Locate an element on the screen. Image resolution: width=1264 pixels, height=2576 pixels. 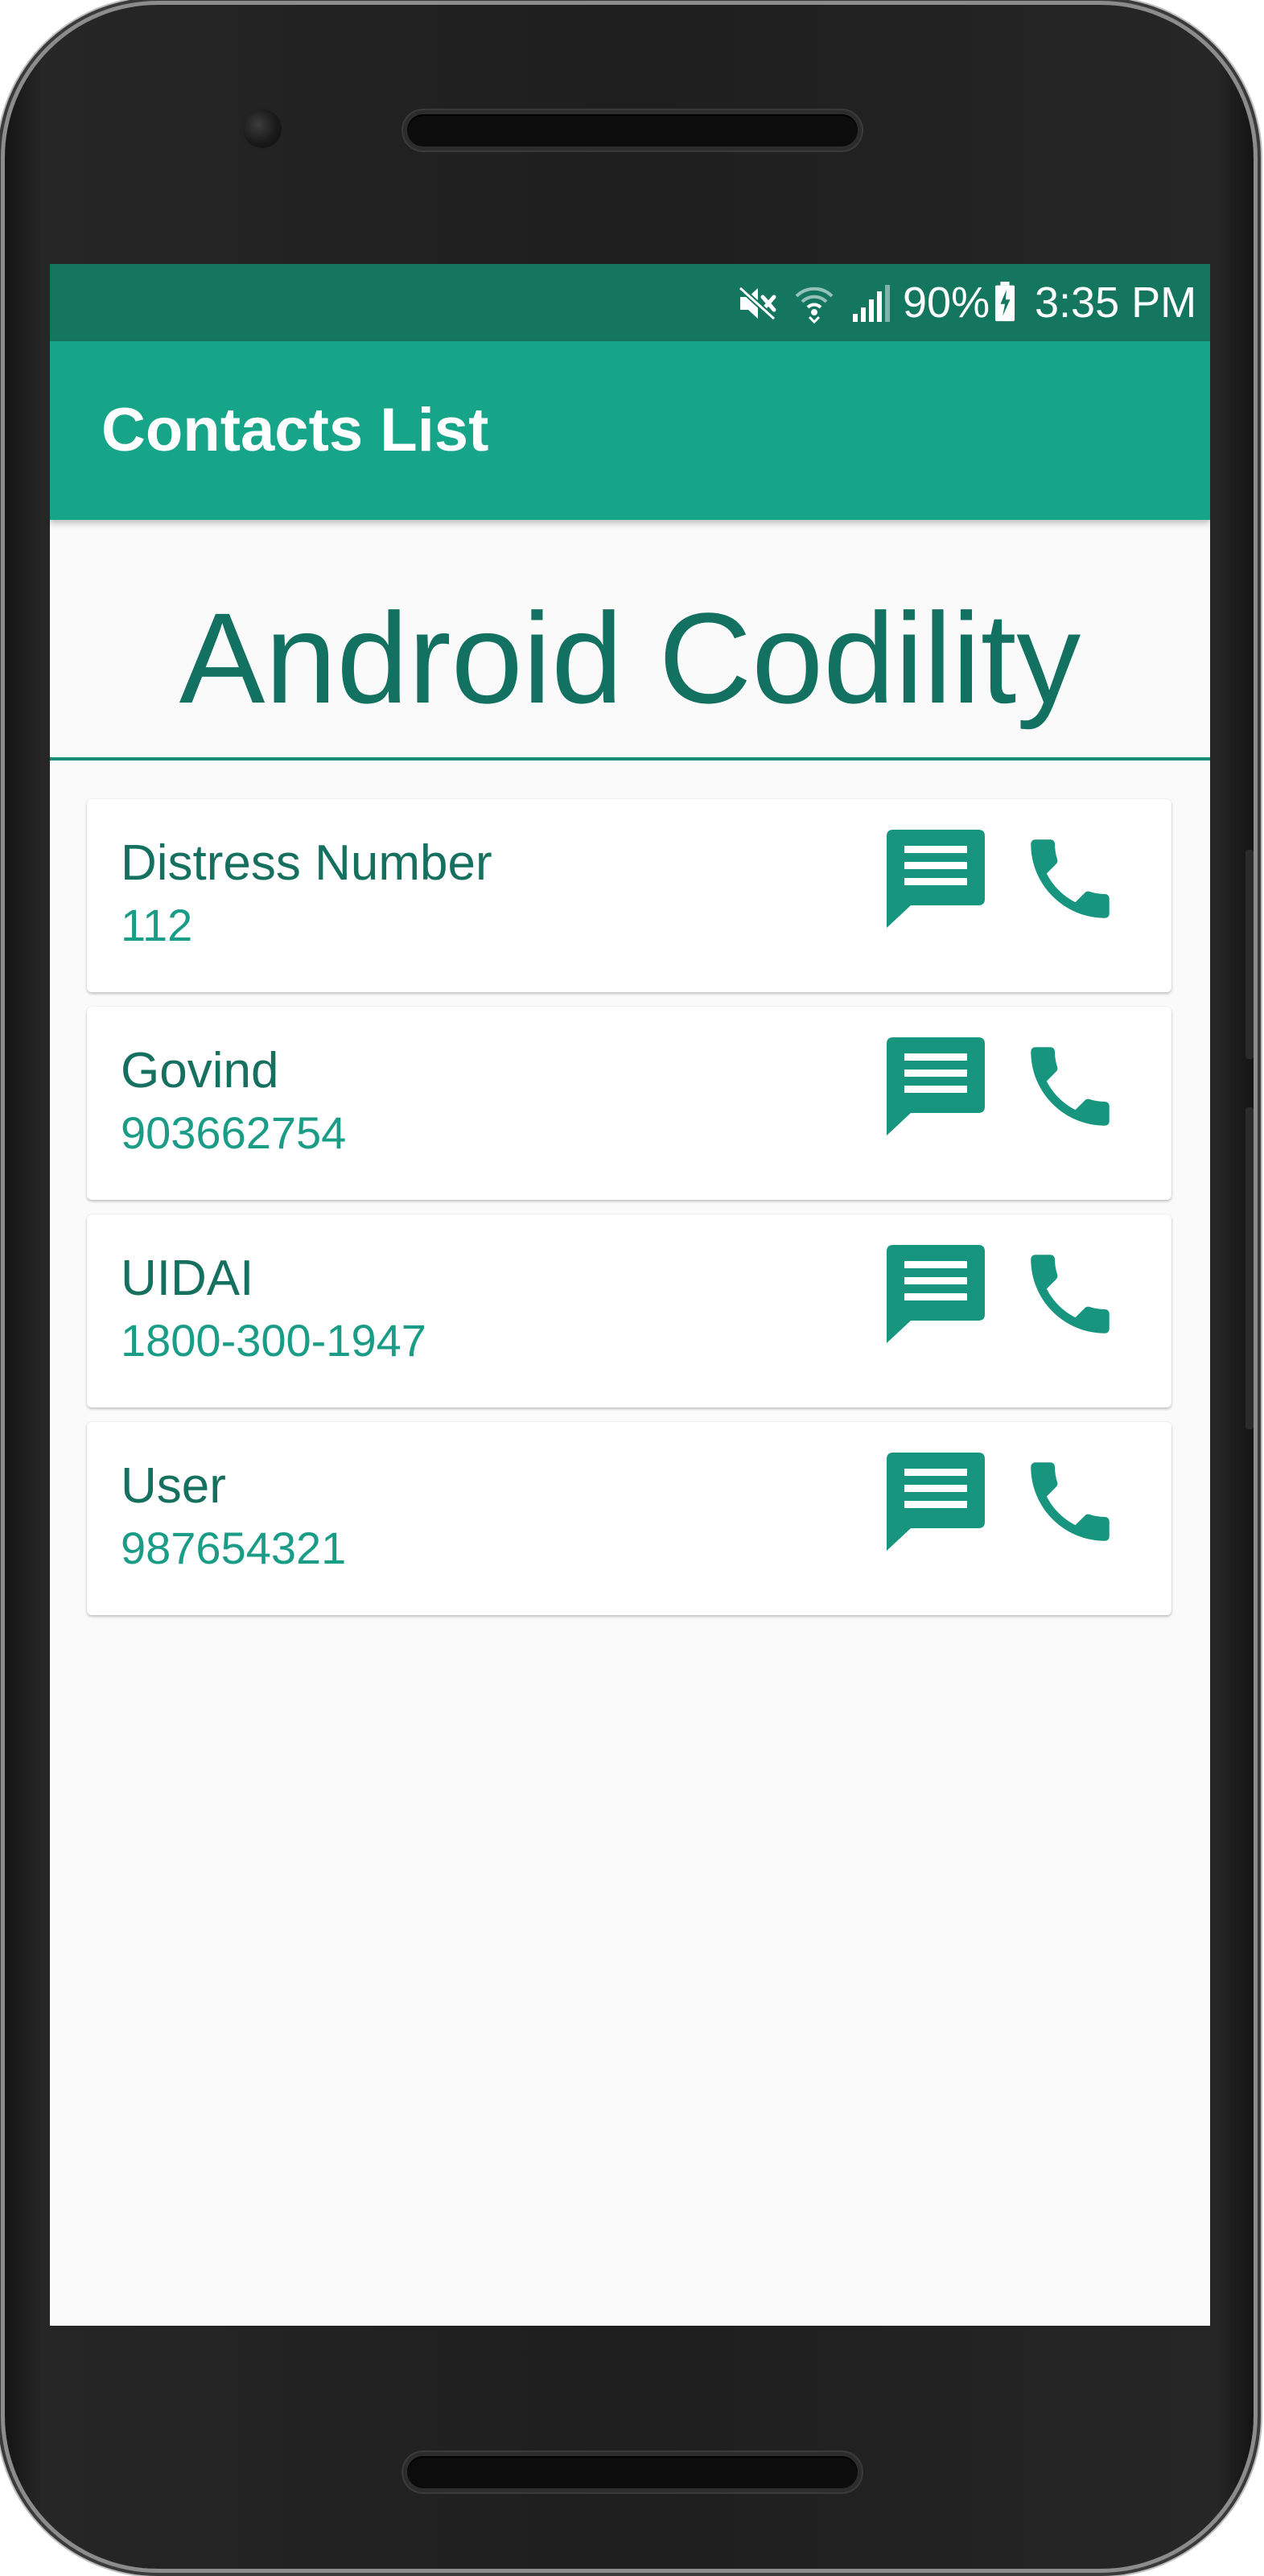
contact-card: UIDAI 1800-300-1947 is located at coordinates (629, 1311).